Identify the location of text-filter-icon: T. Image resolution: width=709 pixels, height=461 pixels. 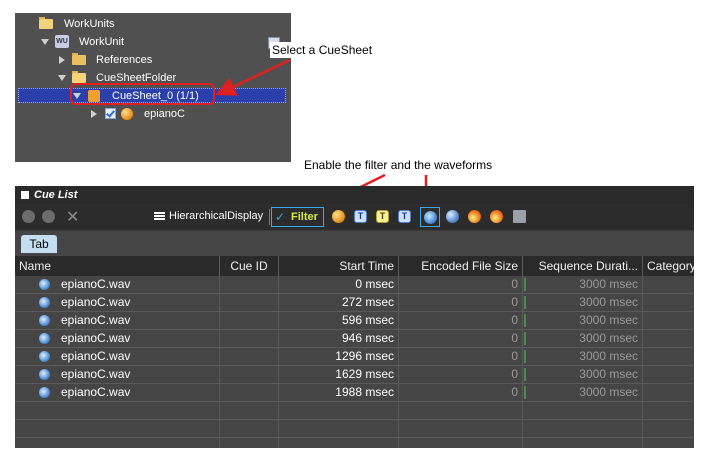
(360, 216).